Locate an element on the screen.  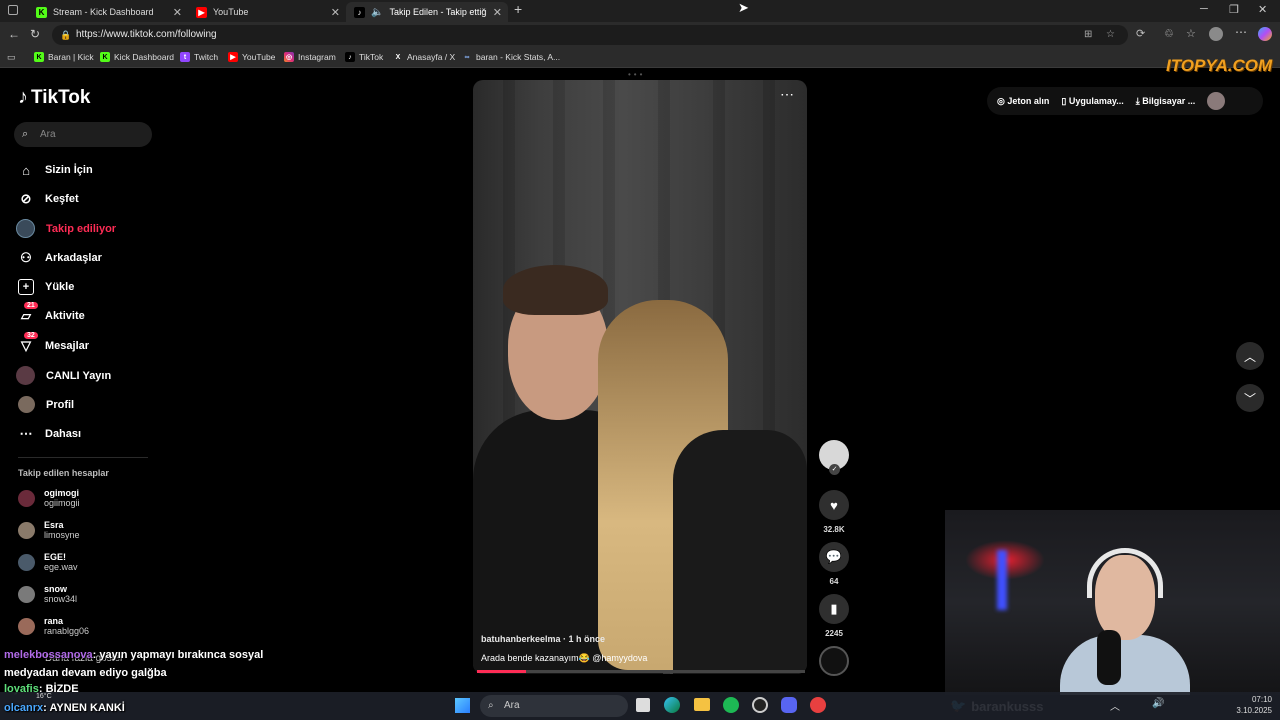
nav-for-you: ⌂ Sizin İçin is located at coordinates (55, 170).